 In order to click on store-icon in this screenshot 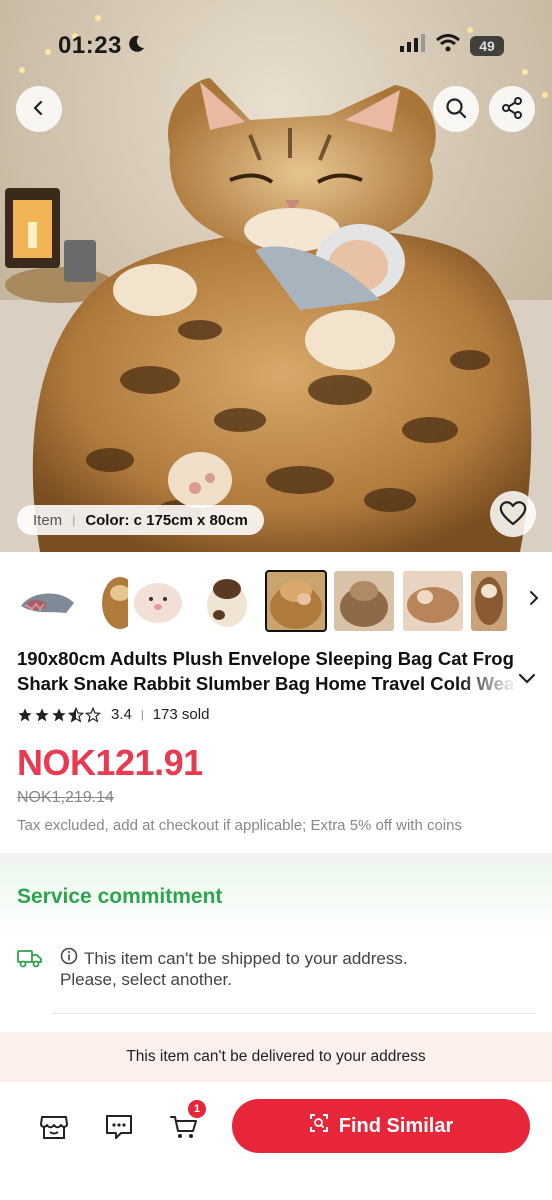, I will do `click(54, 1128)`.